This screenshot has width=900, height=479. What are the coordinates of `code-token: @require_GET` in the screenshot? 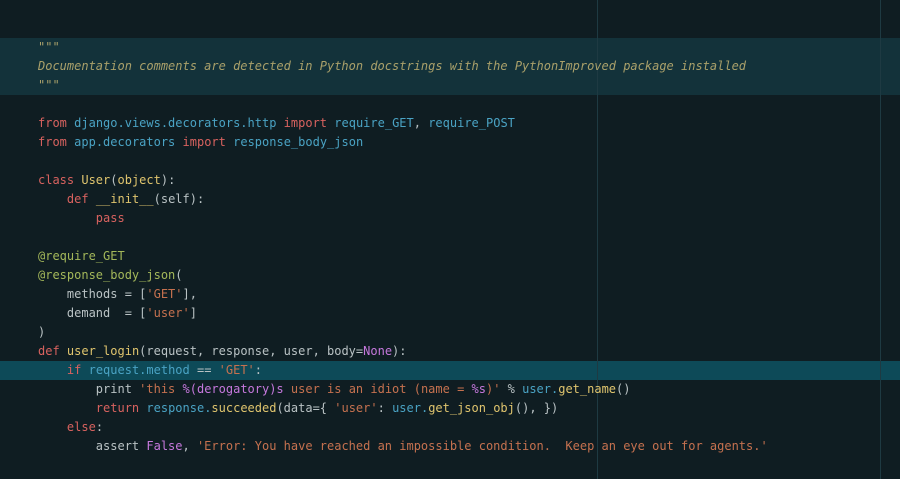 It's located at (81, 256).